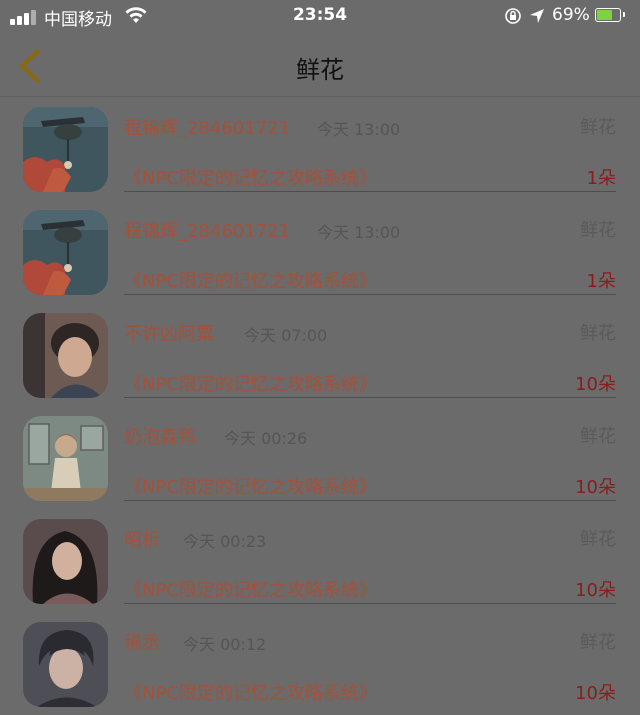  What do you see at coordinates (320, 663) in the screenshot?
I see `list-item: 稀丞 今天 00:12 鲜花 《NPC限定的记忆之攻略系统》 10朵` at bounding box center [320, 663].